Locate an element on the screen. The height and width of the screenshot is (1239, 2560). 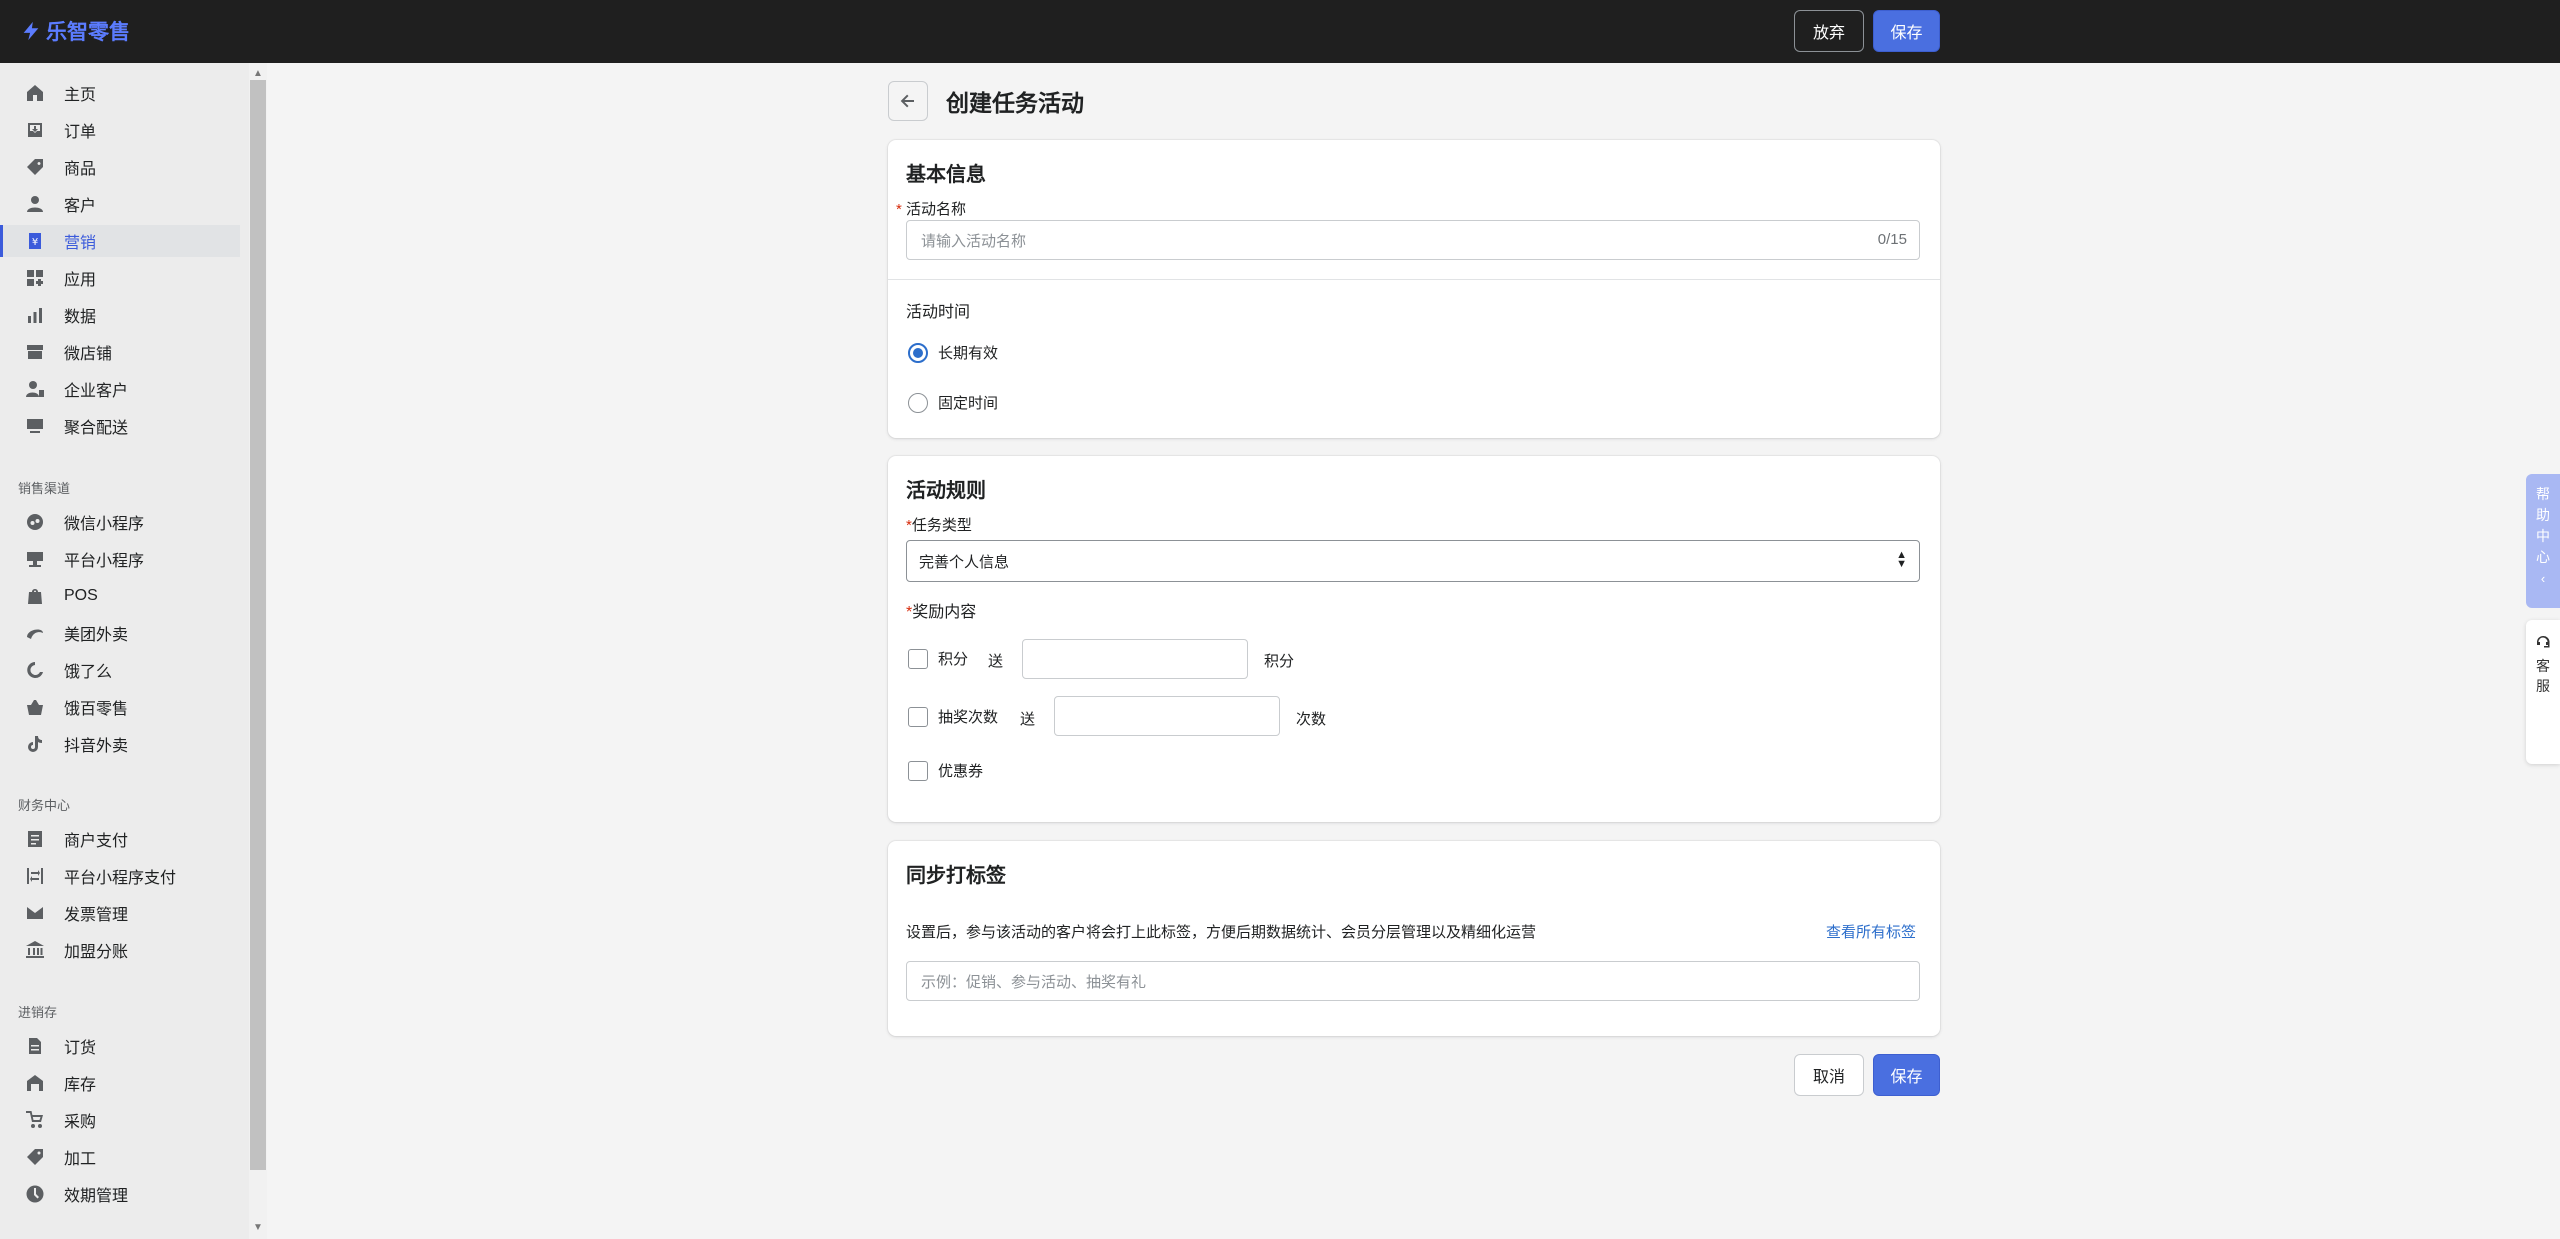
sidebar-item-label: 数据 is located at coordinates (80, 317).